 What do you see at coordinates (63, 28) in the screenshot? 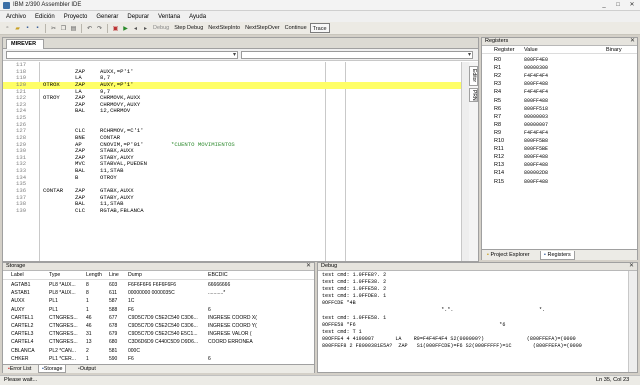
I see `copy-icon: ❐` at bounding box center [63, 28].